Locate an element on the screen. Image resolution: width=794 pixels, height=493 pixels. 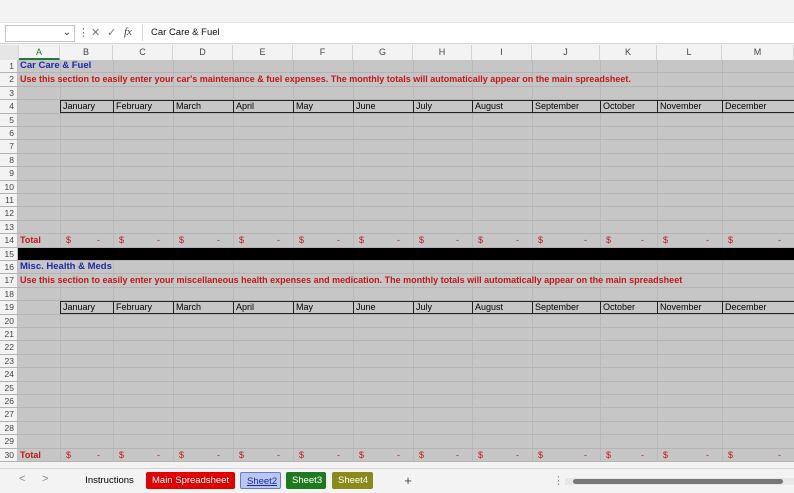
row-header: 20 is located at coordinates (9, 320).